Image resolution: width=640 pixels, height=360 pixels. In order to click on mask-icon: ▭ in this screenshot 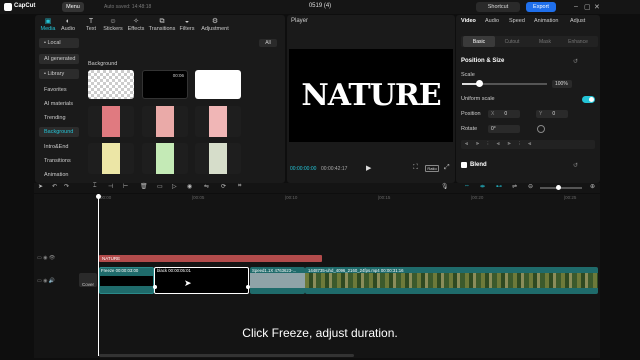, I will do `click(160, 186)`.